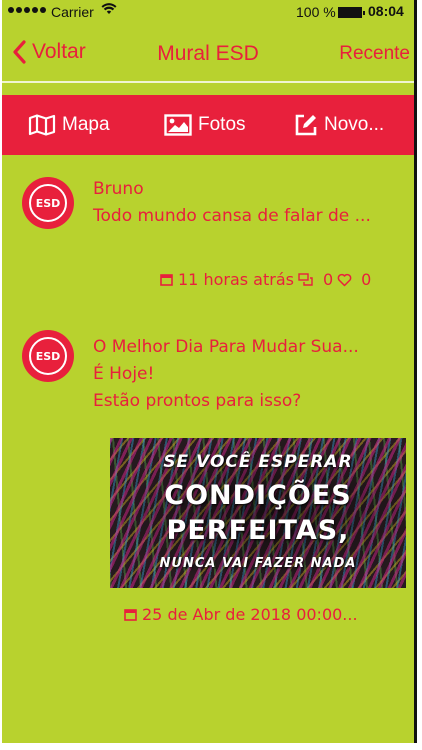 The width and height of the screenshot is (422, 750). What do you see at coordinates (258, 462) in the screenshot?
I see `image-text-line: SE VOCÊ ESPERAR` at bounding box center [258, 462].